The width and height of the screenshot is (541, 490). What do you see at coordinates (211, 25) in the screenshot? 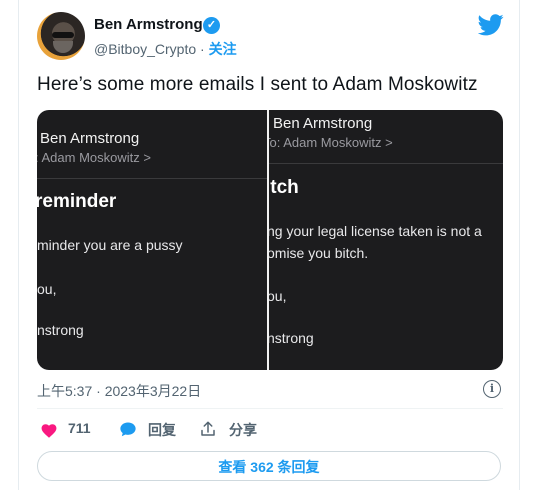
I see `verified-badge-icon: ✓` at bounding box center [211, 25].